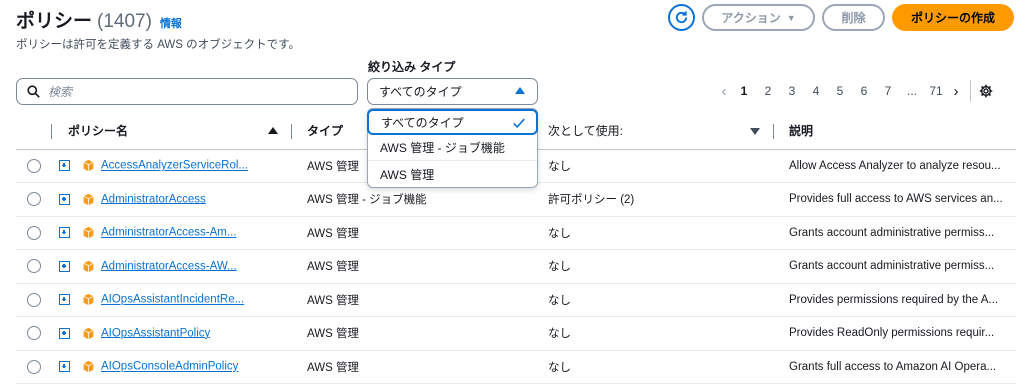  I want to click on column-label: タイプ, so click(325, 131).